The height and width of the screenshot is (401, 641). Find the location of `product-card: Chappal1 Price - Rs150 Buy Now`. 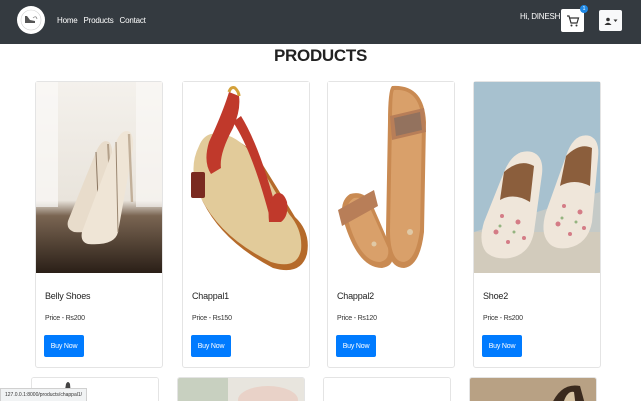

product-card: Chappal1 Price - Rs150 Buy Now is located at coordinates (246, 224).